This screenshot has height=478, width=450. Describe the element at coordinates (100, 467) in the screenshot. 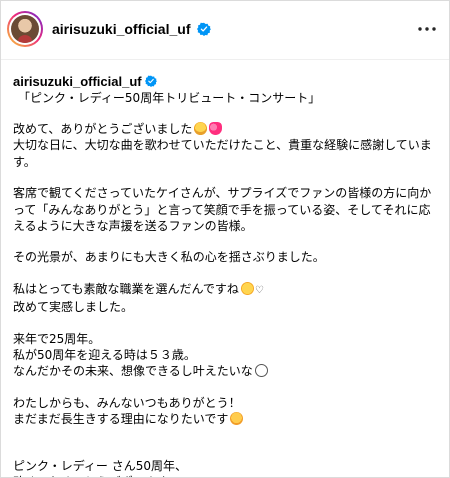

I see `caption-line-congrats: ピンク・レディー さん50周年、 改めておめでとうございます‼︎` at that location.